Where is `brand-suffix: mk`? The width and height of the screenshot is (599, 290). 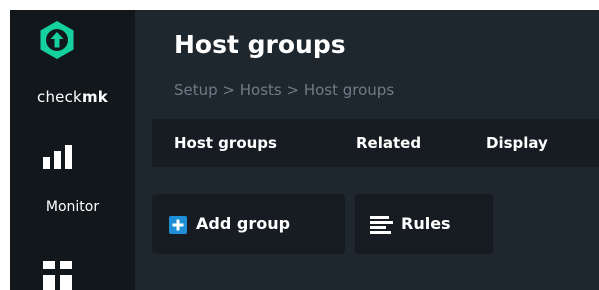
brand-suffix: mk is located at coordinates (94, 97).